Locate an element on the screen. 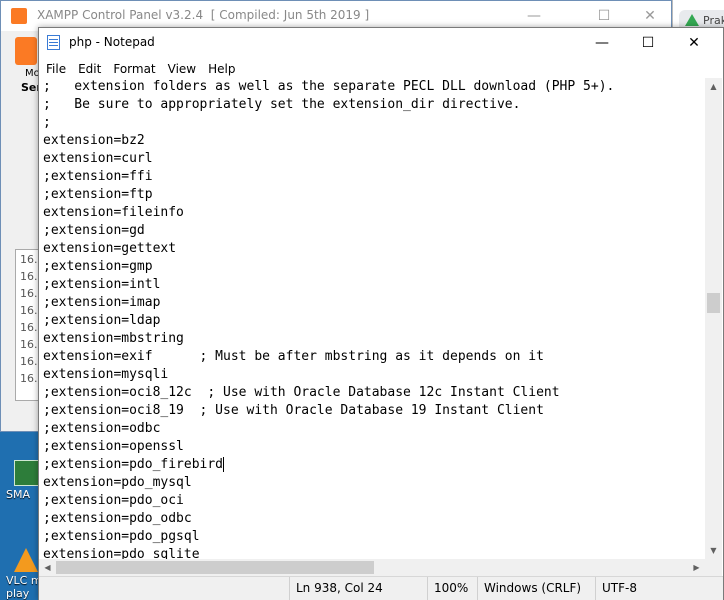 Image resolution: width=724 pixels, height=600 pixels. maximize-button: ☐ is located at coordinates (648, 43).